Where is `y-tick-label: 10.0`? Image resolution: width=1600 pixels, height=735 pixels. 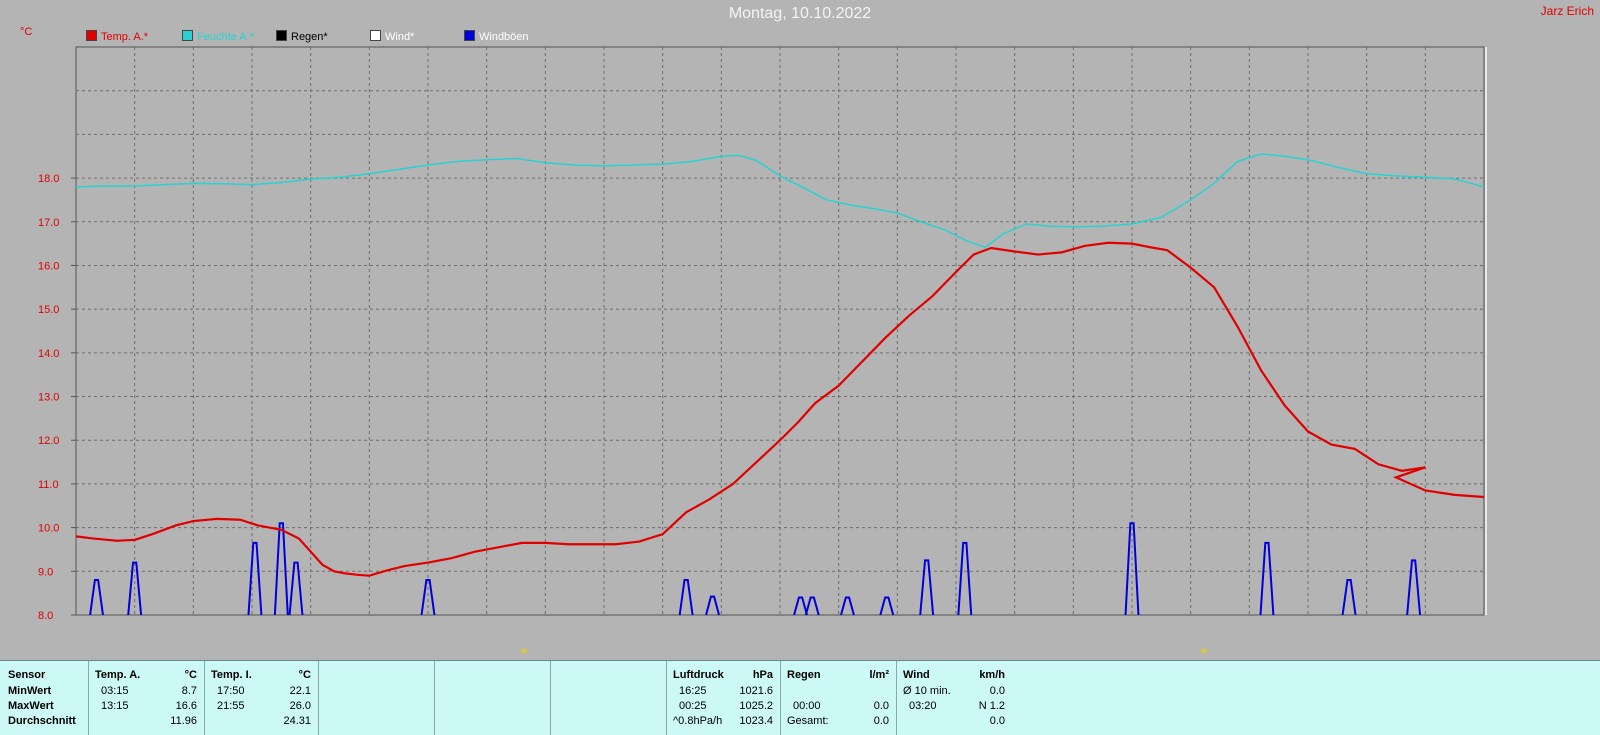
y-tick-label: 10.0 is located at coordinates (48, 529).